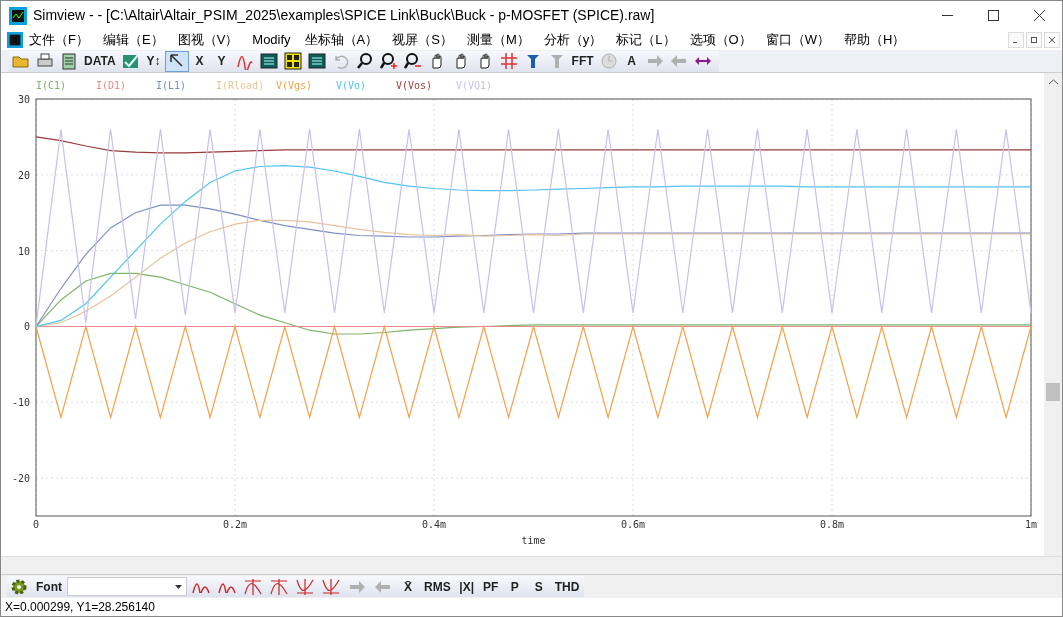 The width and height of the screenshot is (1063, 617). I want to click on menu-item: Modify, so click(271, 40).